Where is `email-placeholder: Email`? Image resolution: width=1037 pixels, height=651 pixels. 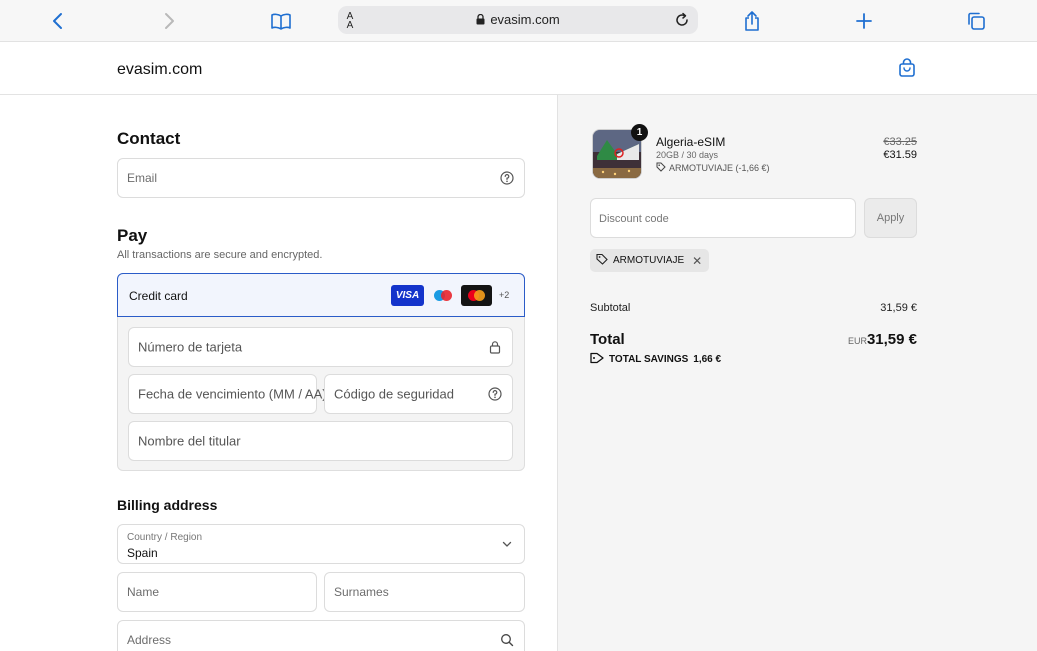
email-placeholder: Email is located at coordinates (142, 178).